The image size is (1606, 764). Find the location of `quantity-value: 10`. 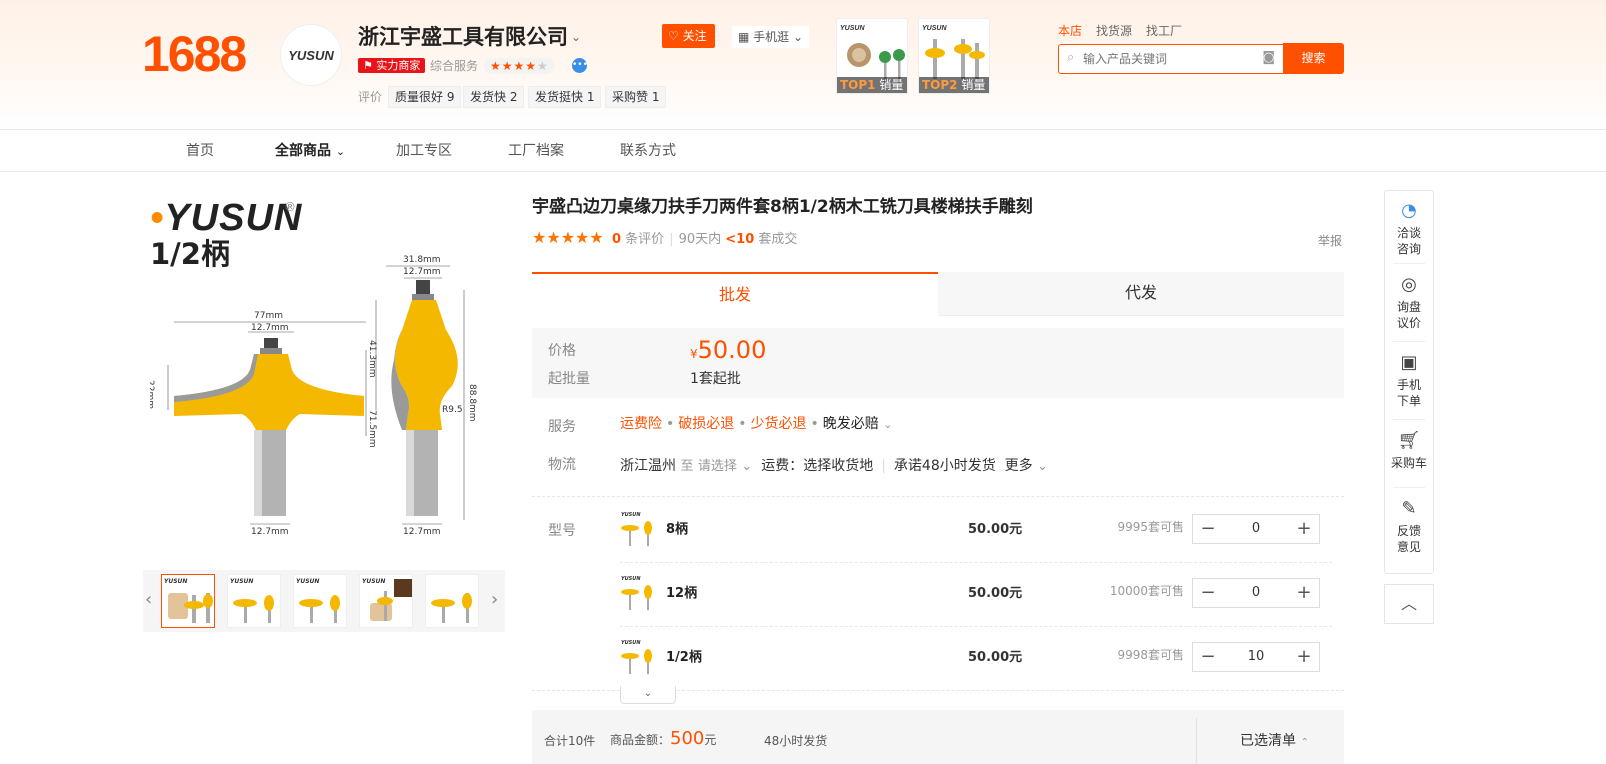

quantity-value: 10 is located at coordinates (1256, 657).